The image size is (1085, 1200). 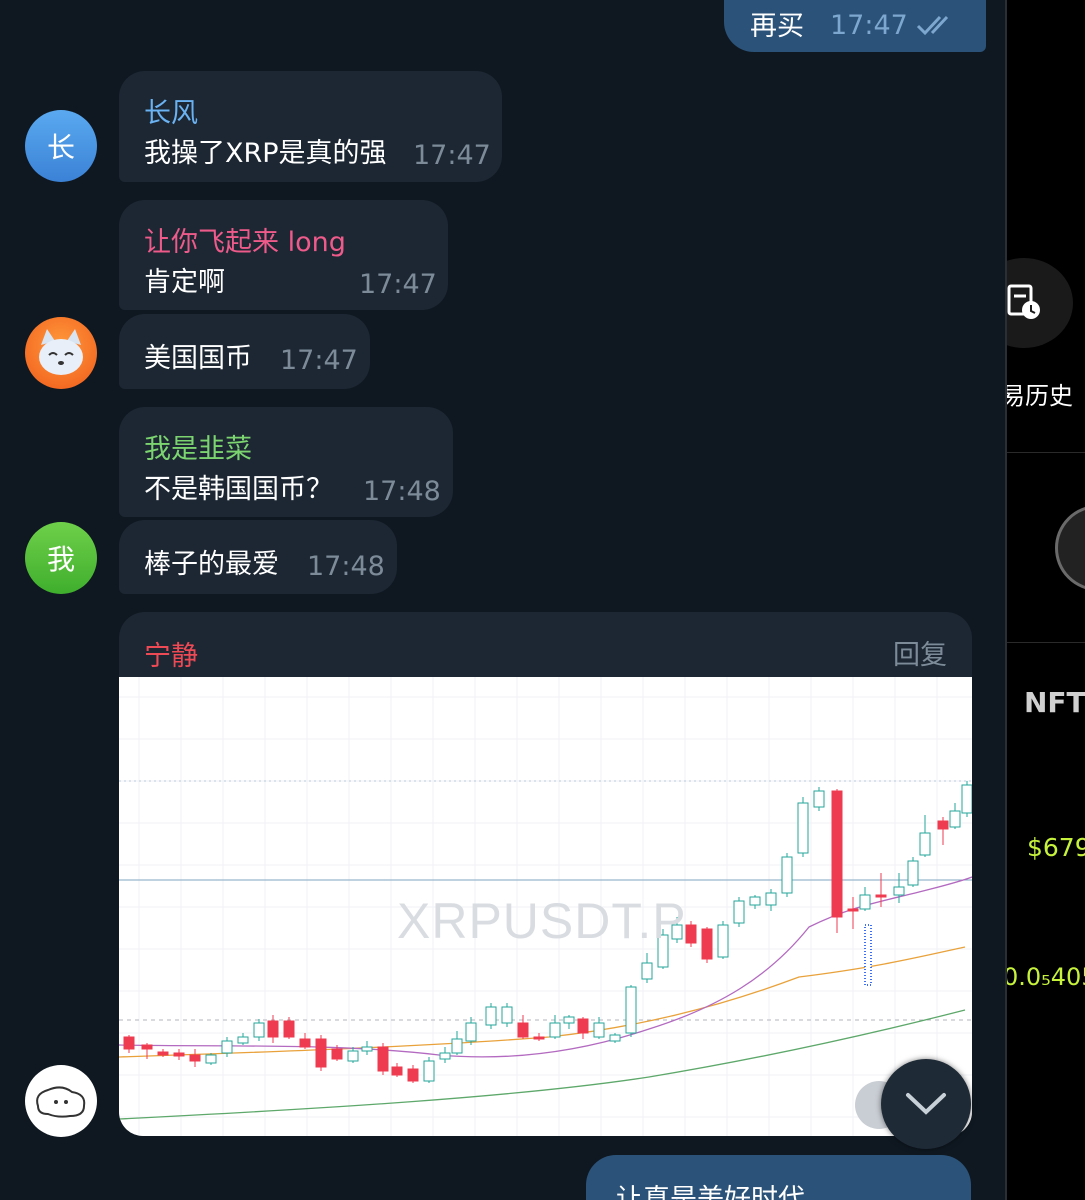 I want to click on highlight-marker, so click(x=868, y=955).